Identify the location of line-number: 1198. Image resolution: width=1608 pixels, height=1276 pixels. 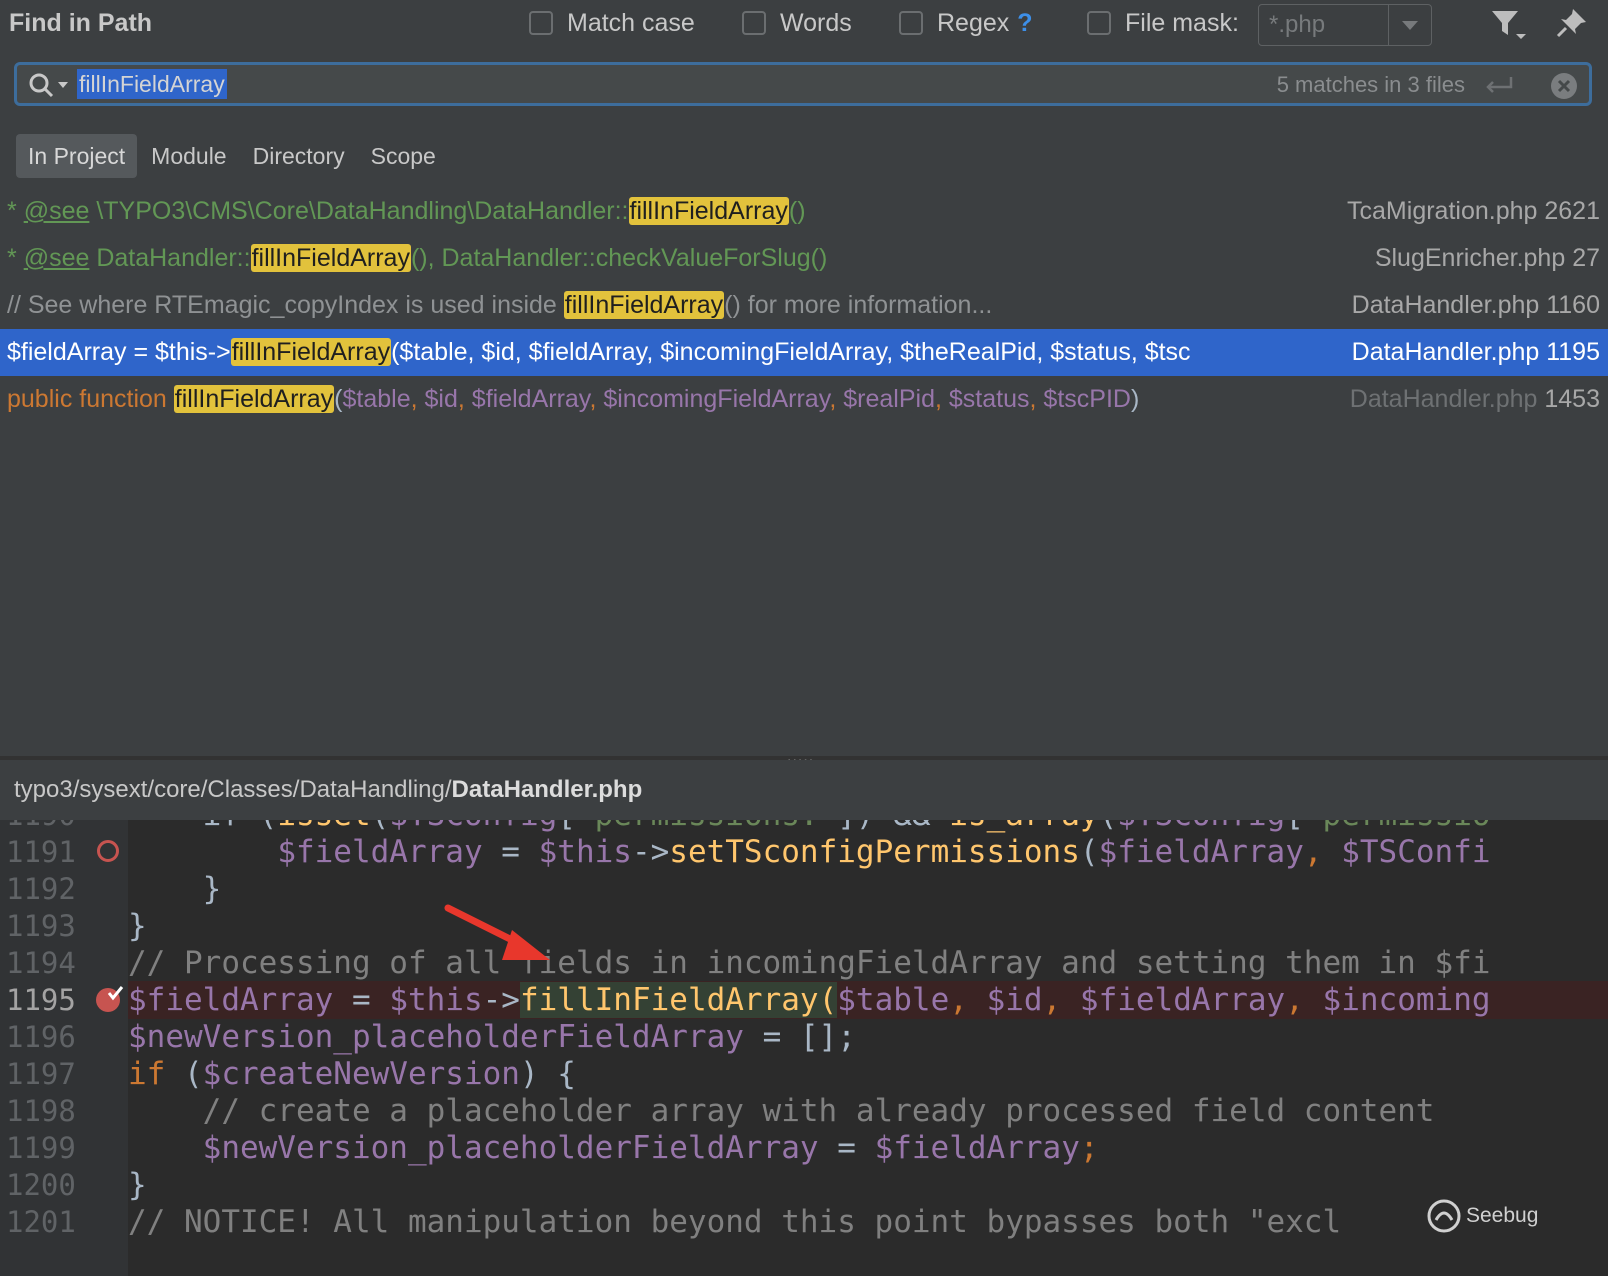
(41, 1111).